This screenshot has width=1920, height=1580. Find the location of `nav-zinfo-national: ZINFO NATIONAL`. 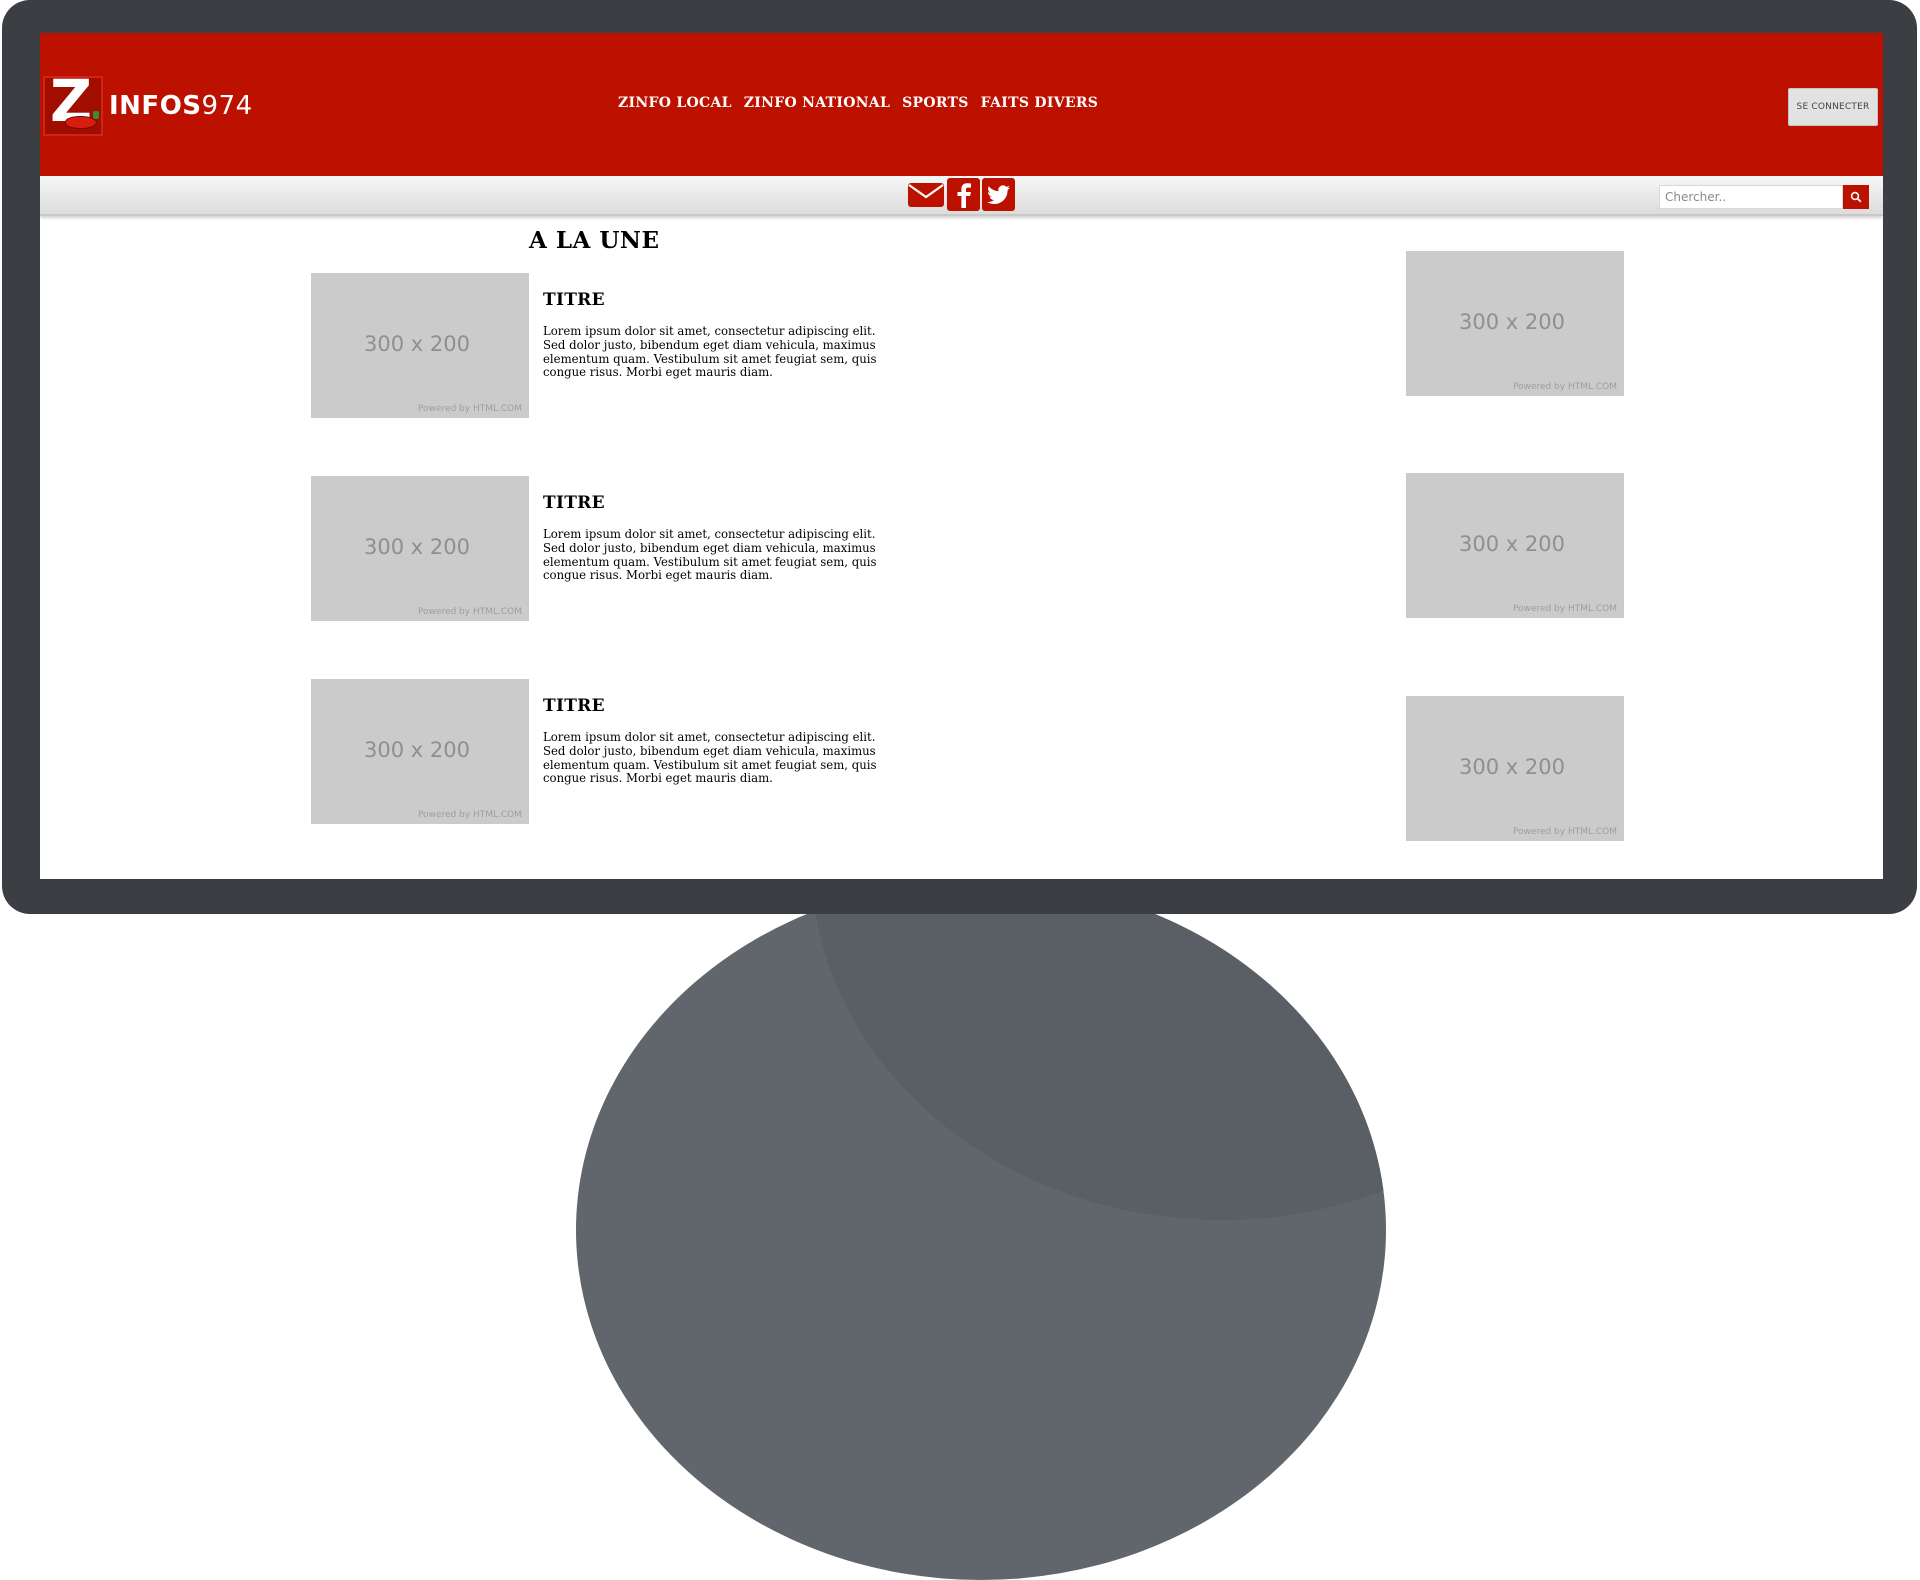

nav-zinfo-national: ZINFO NATIONAL is located at coordinates (817, 103).